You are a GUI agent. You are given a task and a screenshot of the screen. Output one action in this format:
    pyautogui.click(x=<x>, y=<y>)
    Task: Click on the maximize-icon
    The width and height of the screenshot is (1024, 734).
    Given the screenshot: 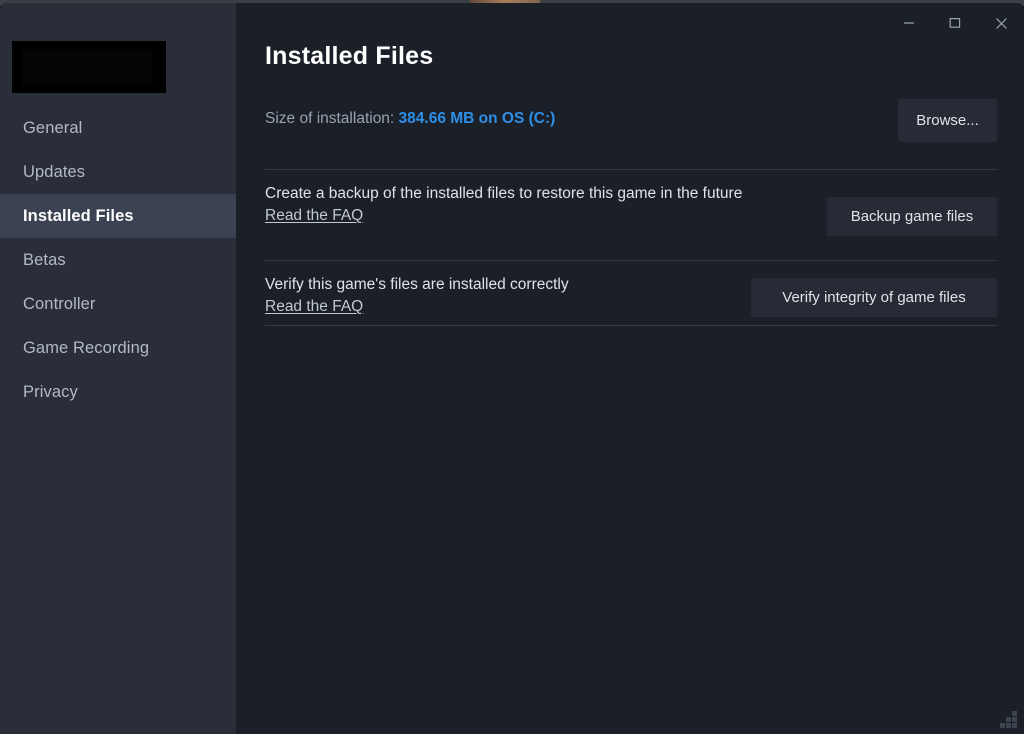 What is the action you would take?
    pyautogui.click(x=955, y=23)
    